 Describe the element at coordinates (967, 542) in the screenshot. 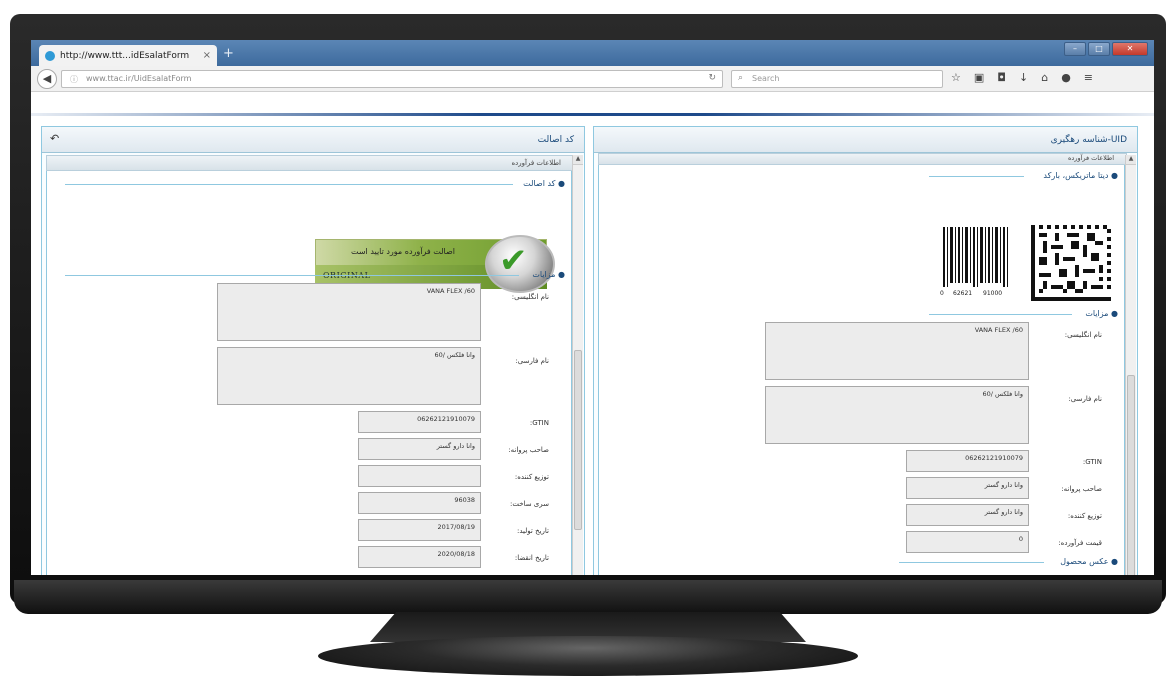

I see `price-field: 0` at that location.